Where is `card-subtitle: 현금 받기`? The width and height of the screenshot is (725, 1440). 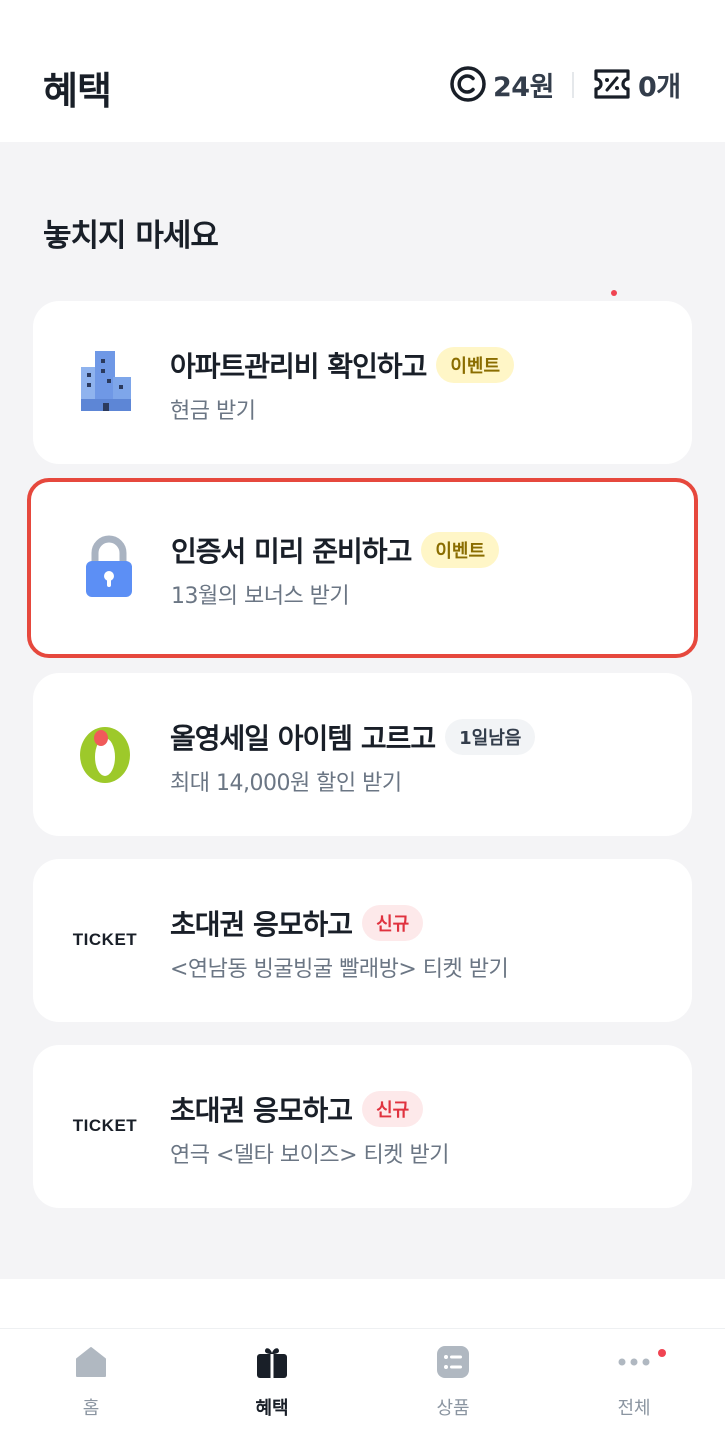
card-subtitle: 현금 받기 is located at coordinates (213, 411).